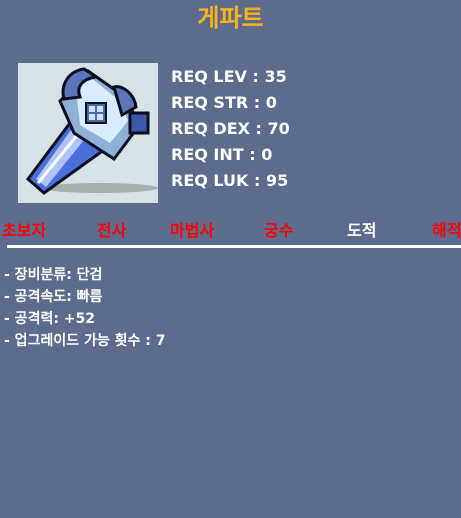 This screenshot has height=518, width=461. Describe the element at coordinates (222, 154) in the screenshot. I see `req-int: REQ INT : 0` at that location.